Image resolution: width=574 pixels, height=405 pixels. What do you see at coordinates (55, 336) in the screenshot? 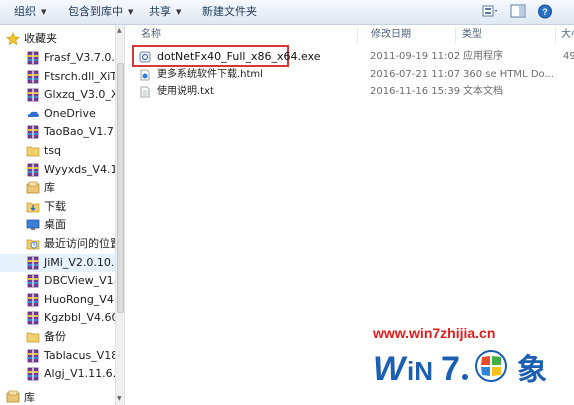
I see `nav-item-label: 备份` at bounding box center [55, 336].